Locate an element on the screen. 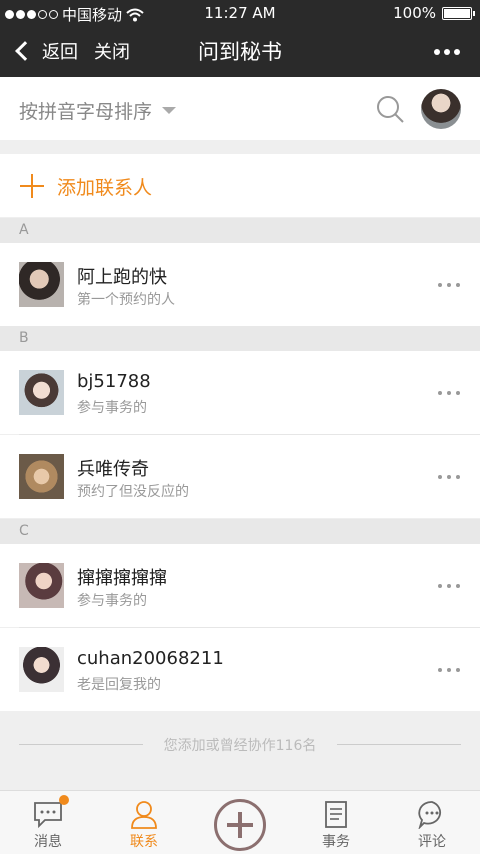  nav-bar: 返回 关闭 问到秘书 is located at coordinates (240, 51).